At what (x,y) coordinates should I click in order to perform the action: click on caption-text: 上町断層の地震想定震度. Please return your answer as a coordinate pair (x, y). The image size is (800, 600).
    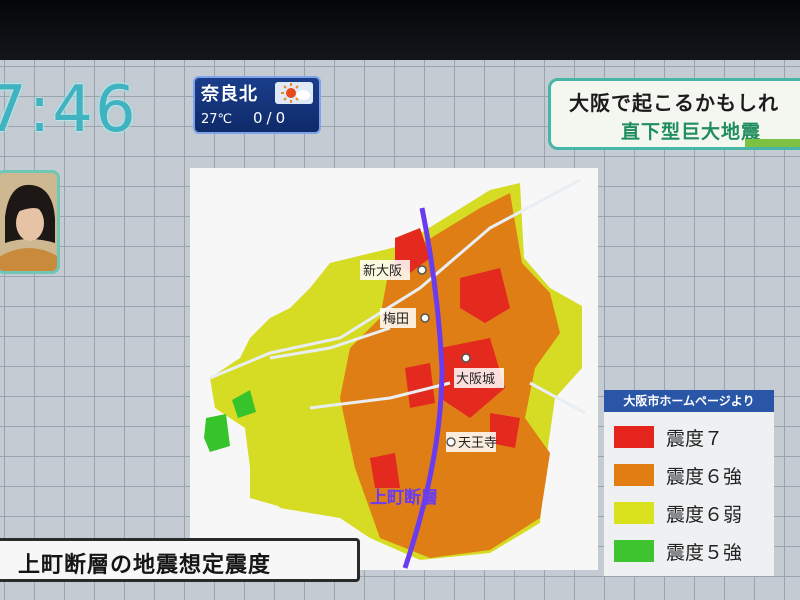
    Looking at the image, I should click on (145, 565).